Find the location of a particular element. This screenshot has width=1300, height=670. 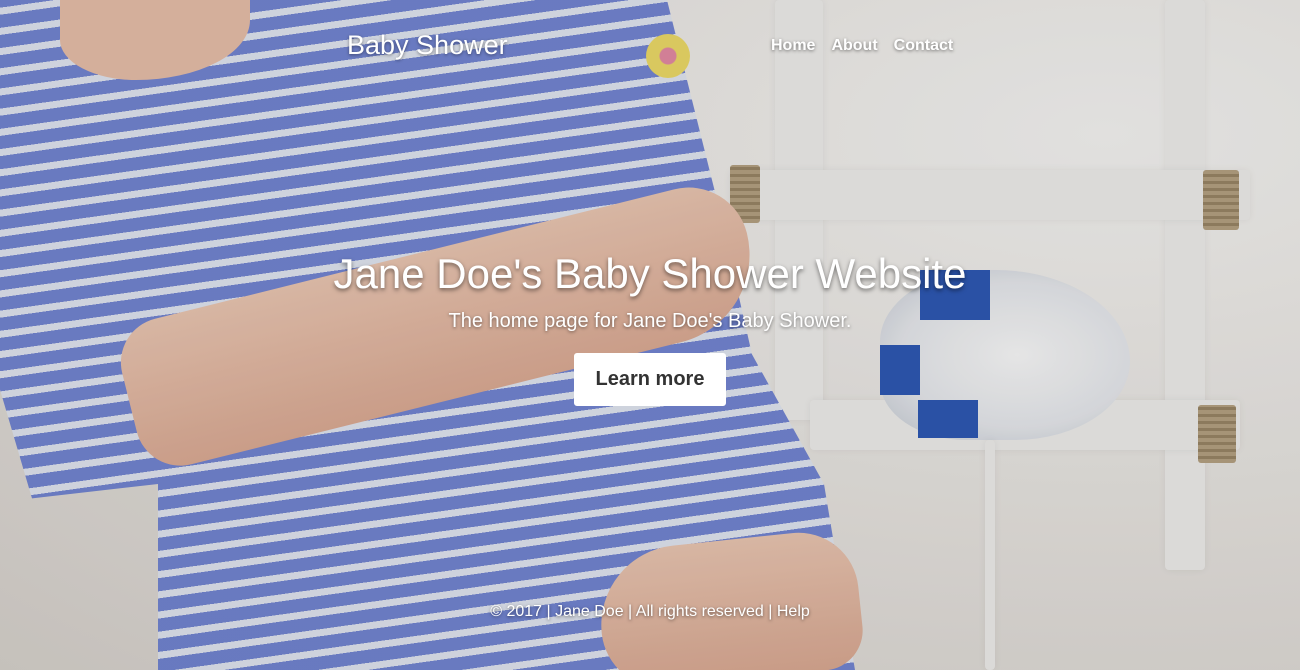

hero-title: Jane Doe's Baby Shower Website is located at coordinates (650, 273).